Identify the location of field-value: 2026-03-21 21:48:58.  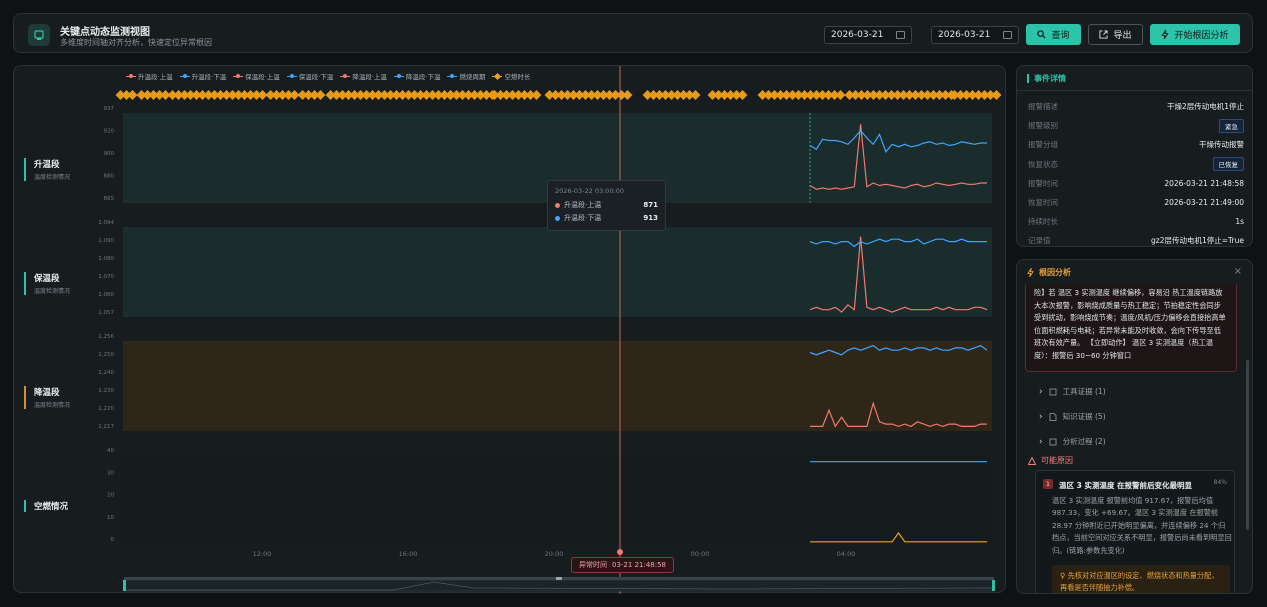
(1204, 183).